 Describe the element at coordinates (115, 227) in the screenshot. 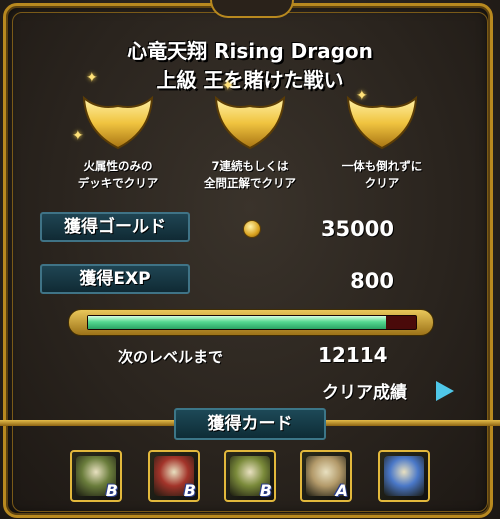

I see `gold-label: 獲得ゴールド` at that location.